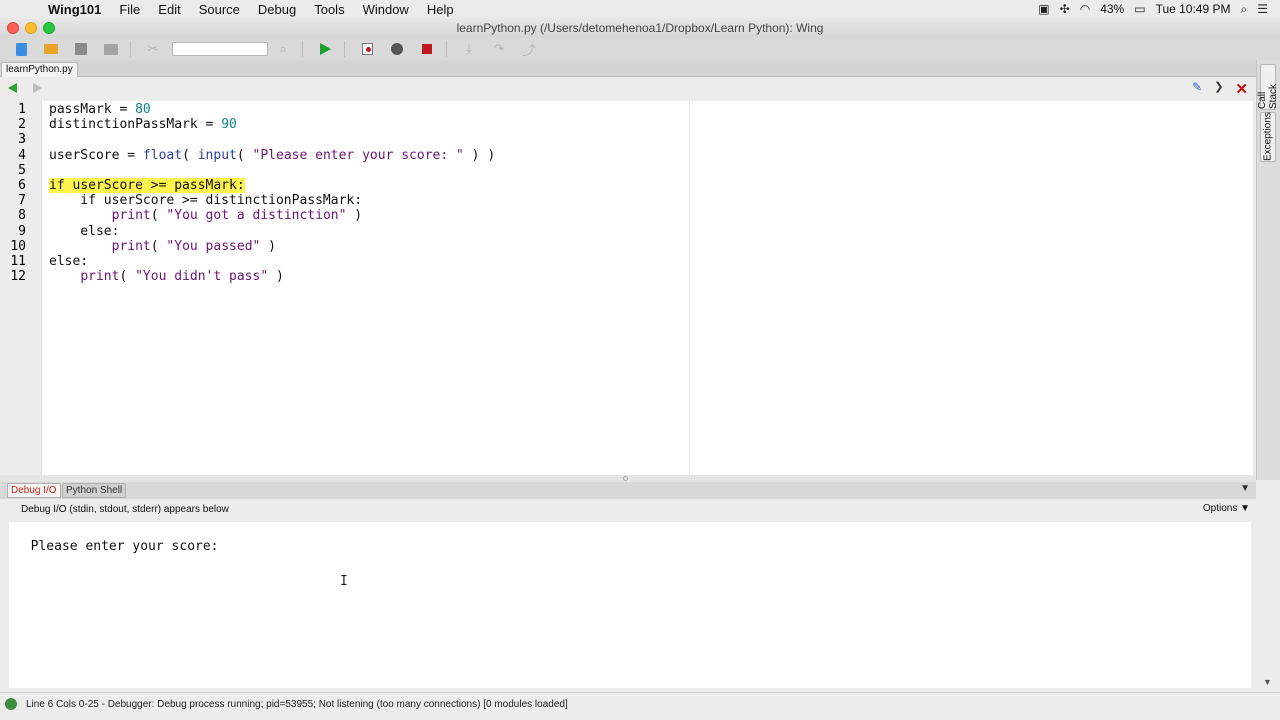 The image size is (1280, 720). I want to click on tab-python-shell: Python Shell, so click(94, 490).